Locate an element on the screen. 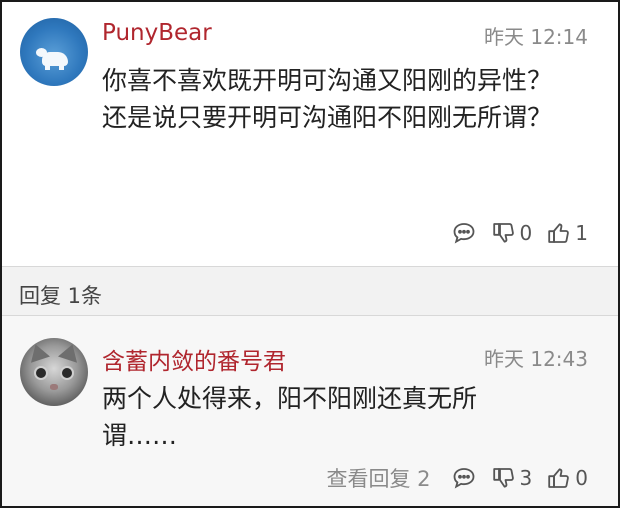  dislike-button: 3 is located at coordinates (512, 478).